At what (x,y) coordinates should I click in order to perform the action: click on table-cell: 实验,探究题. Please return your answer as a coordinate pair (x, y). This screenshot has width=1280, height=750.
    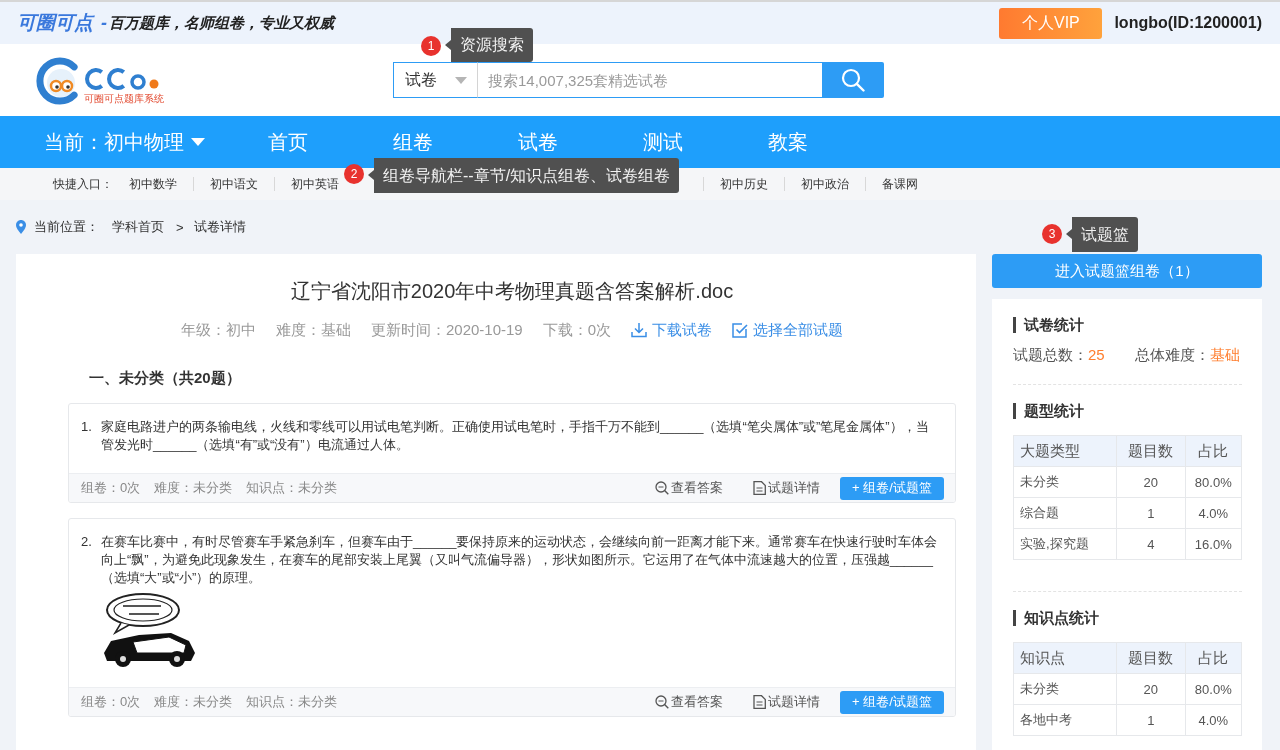
    Looking at the image, I should click on (1065, 544).